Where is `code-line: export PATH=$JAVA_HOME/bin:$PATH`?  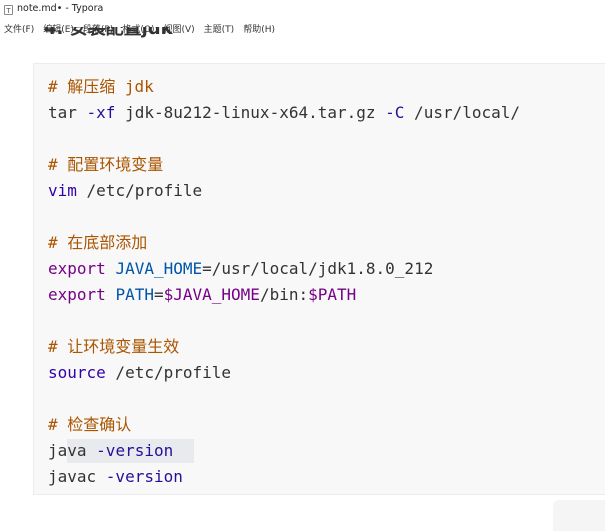
code-line: export PATH=$JAVA_HOME/bin:$PATH is located at coordinates (202, 295).